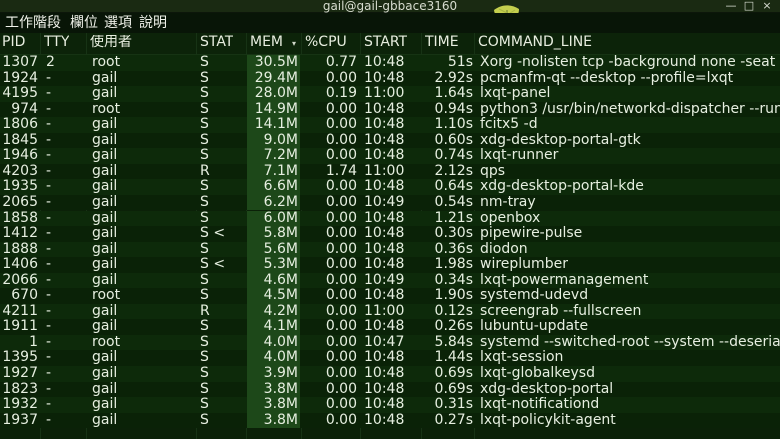 The image size is (780, 439). What do you see at coordinates (20, 94) in the screenshot?
I see `cell-pid: 4195` at bounding box center [20, 94].